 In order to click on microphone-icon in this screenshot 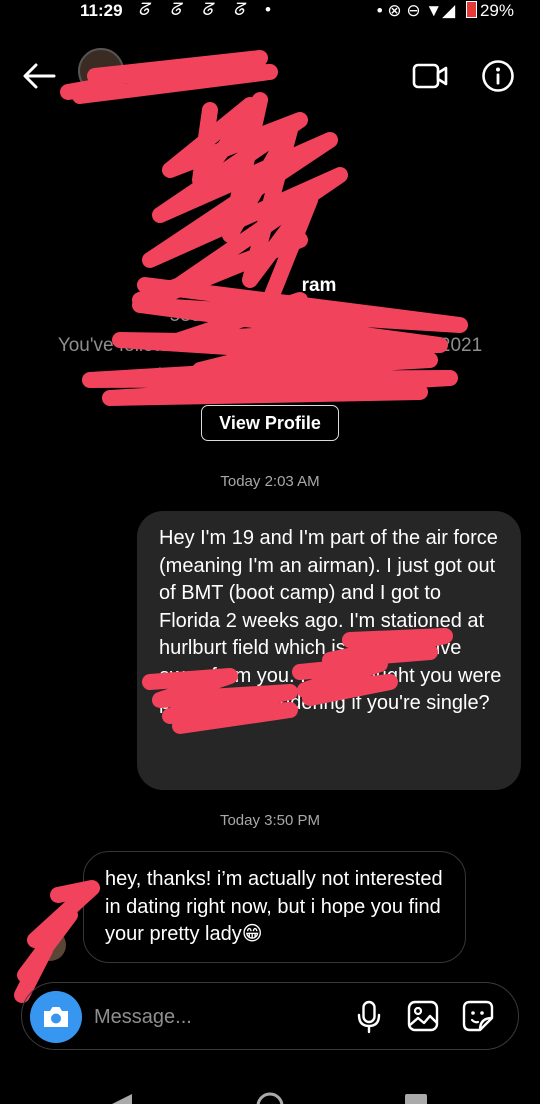, I will do `click(369, 1017)`.